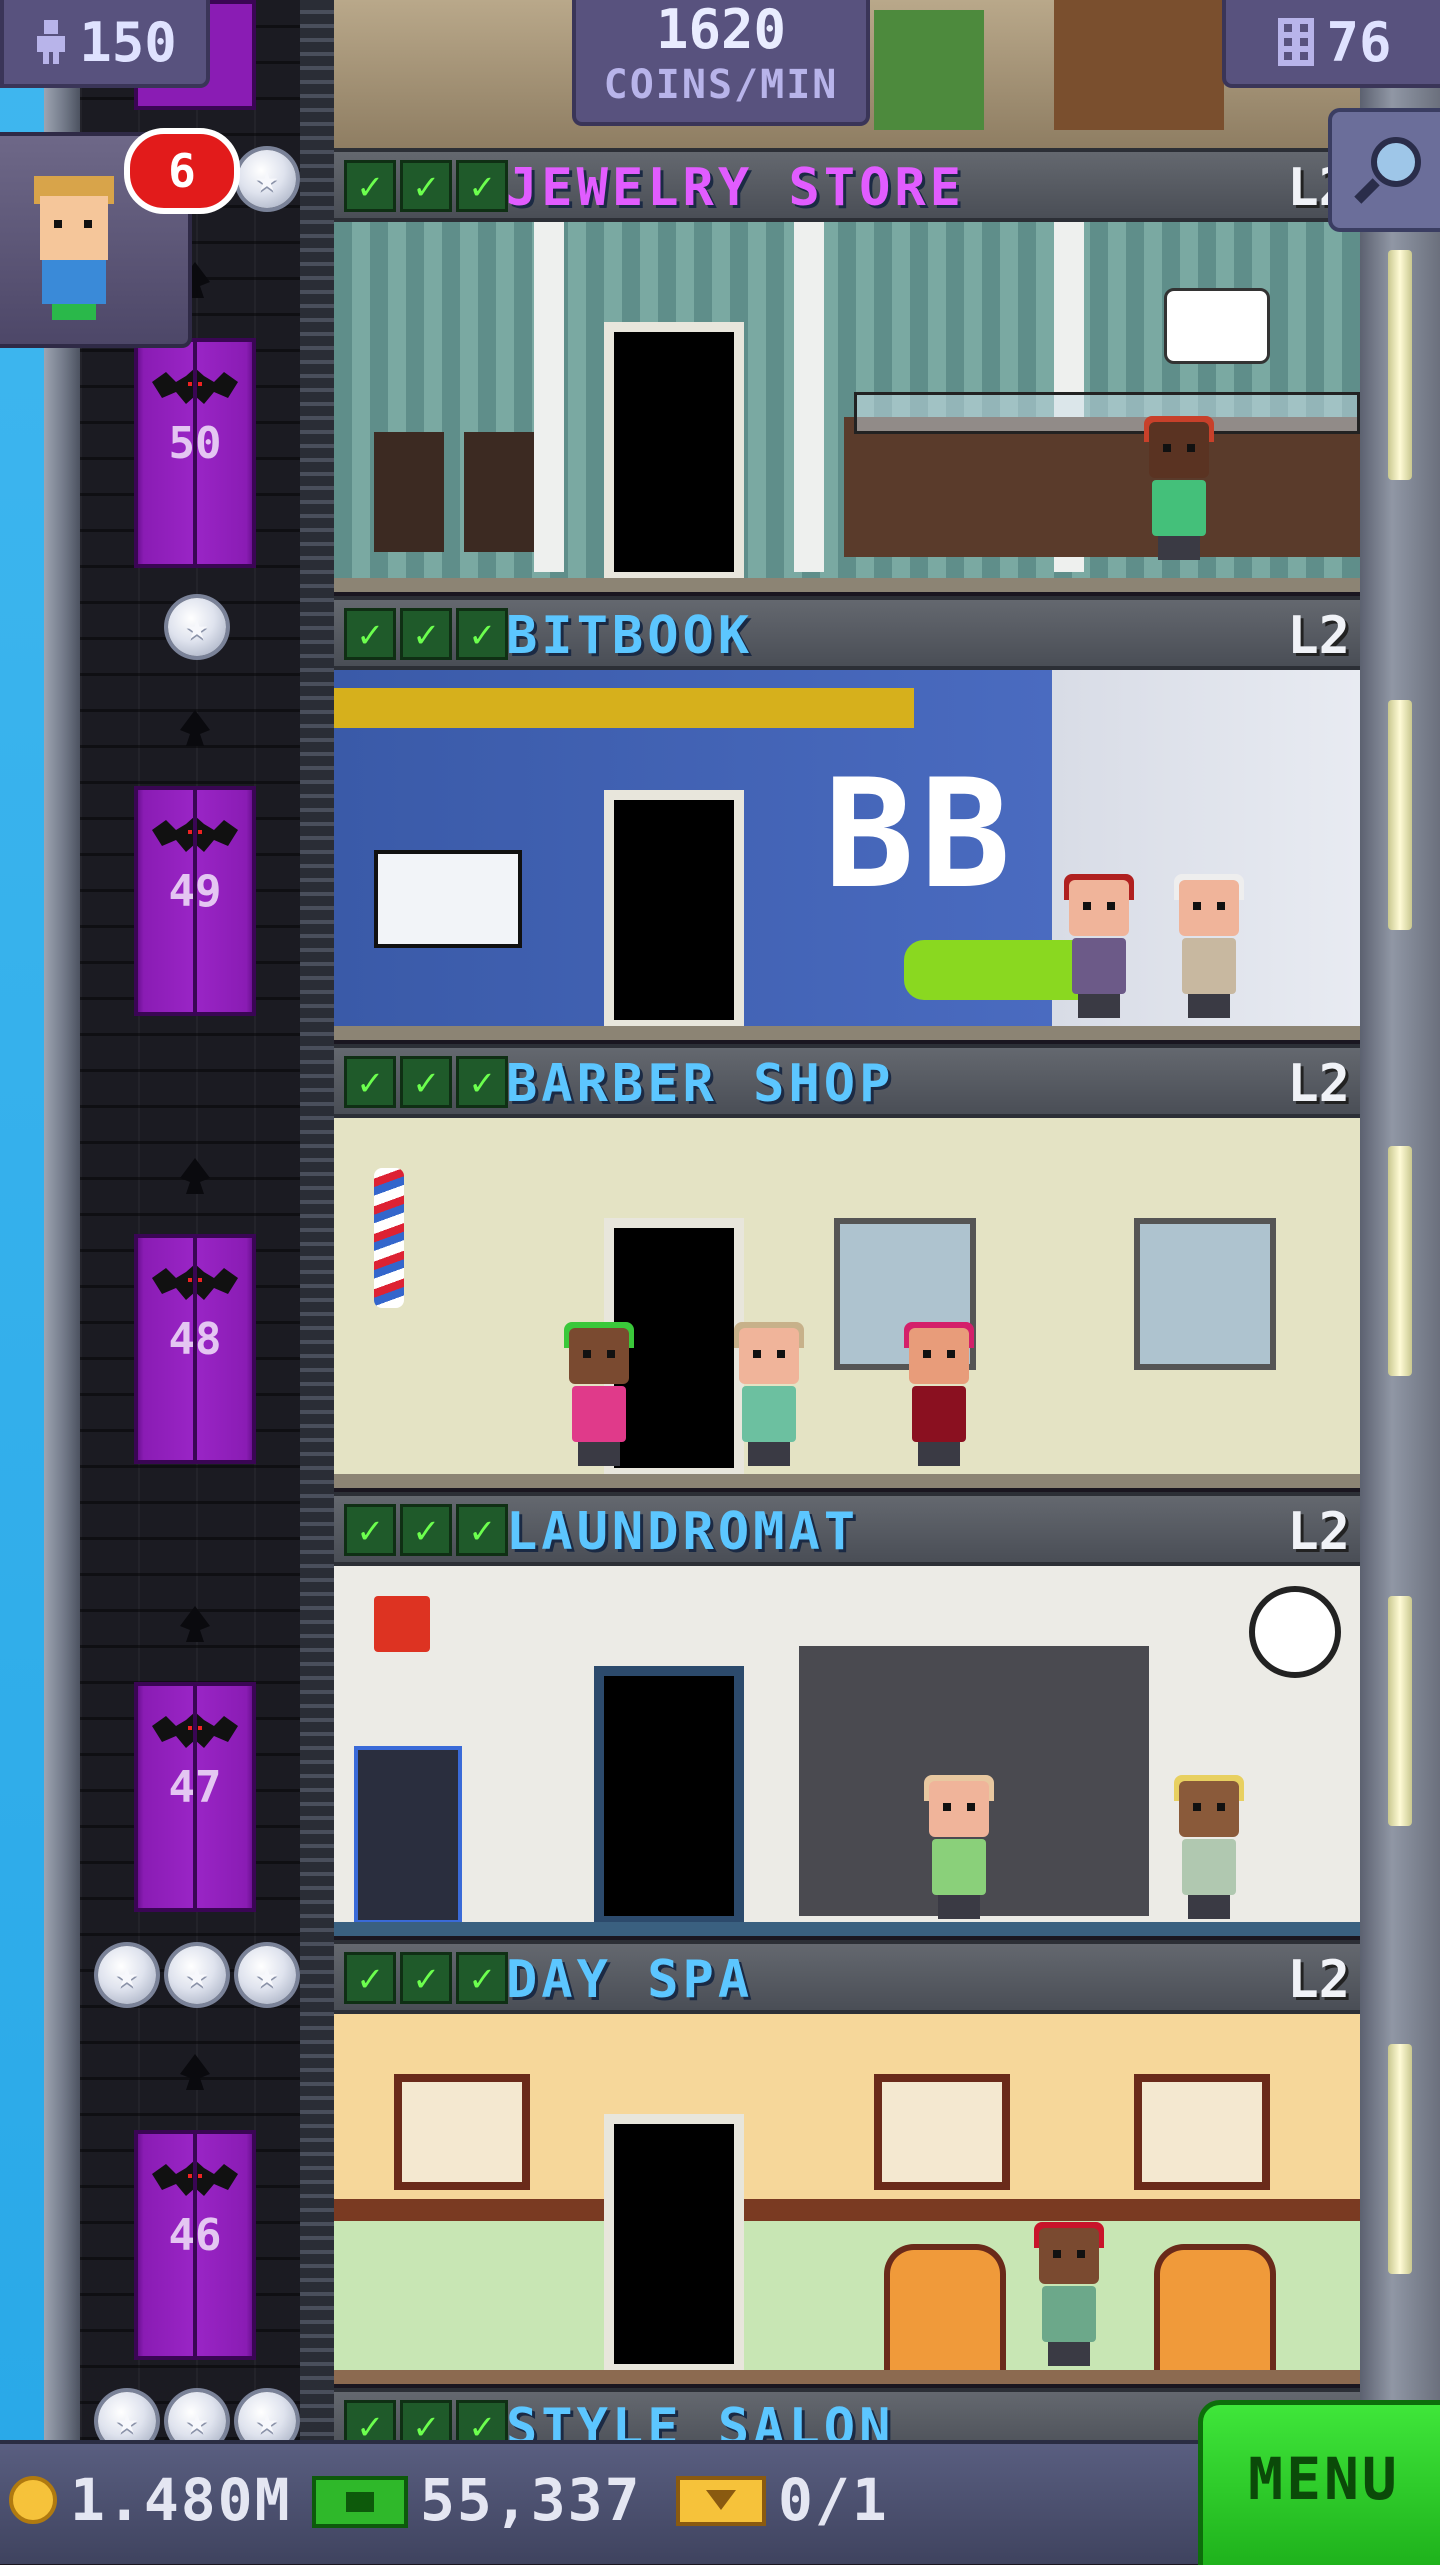  What do you see at coordinates (1102, 487) in the screenshot?
I see `display-counter` at bounding box center [1102, 487].